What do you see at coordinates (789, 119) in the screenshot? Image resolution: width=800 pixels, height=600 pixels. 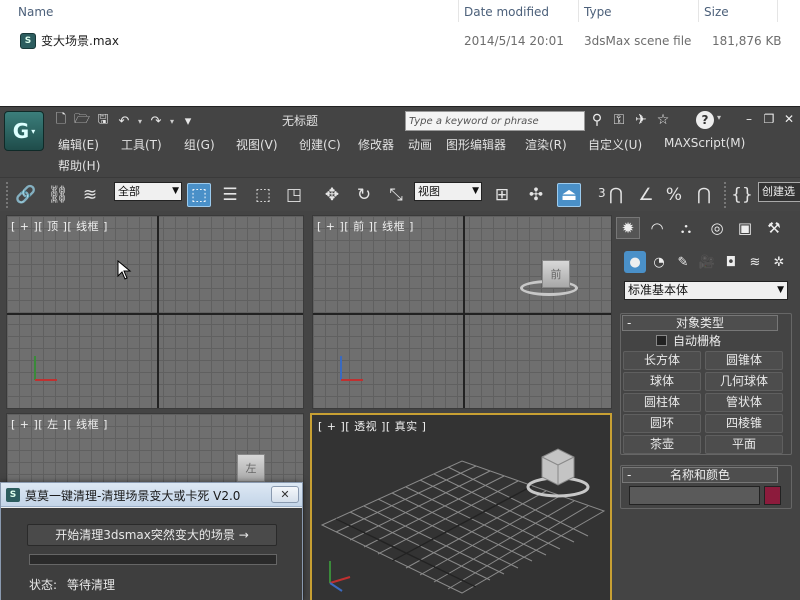 I see `close-icon: ✕` at bounding box center [789, 119].